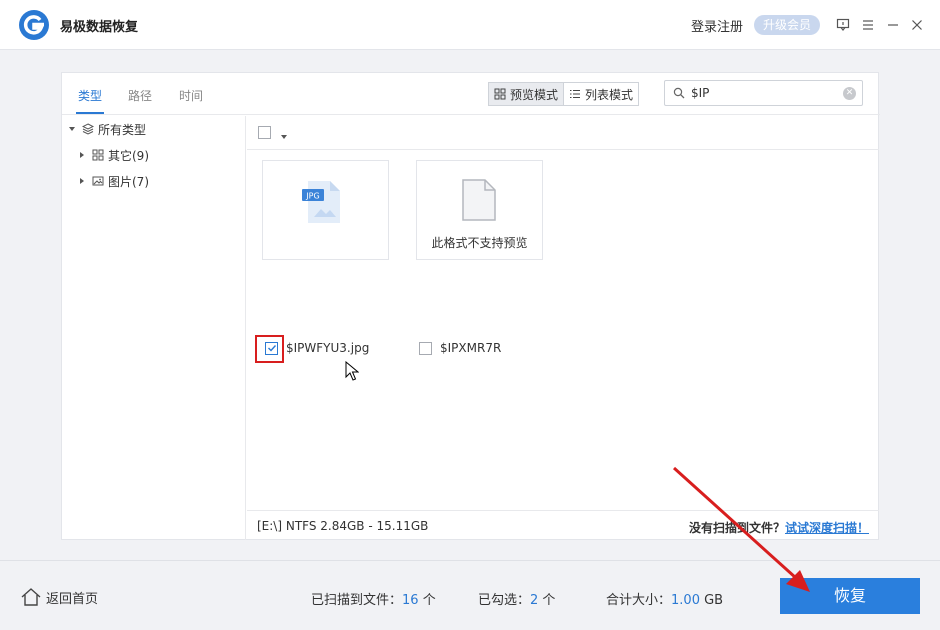 The height and width of the screenshot is (630, 940). Describe the element at coordinates (534, 94) in the screenshot. I see `preview-mode-label: 预览模式` at that location.